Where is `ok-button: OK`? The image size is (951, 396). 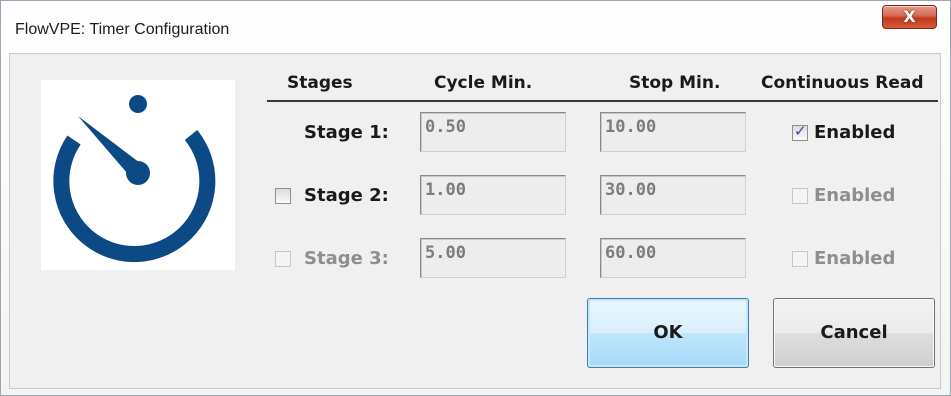
ok-button: OK is located at coordinates (668, 333).